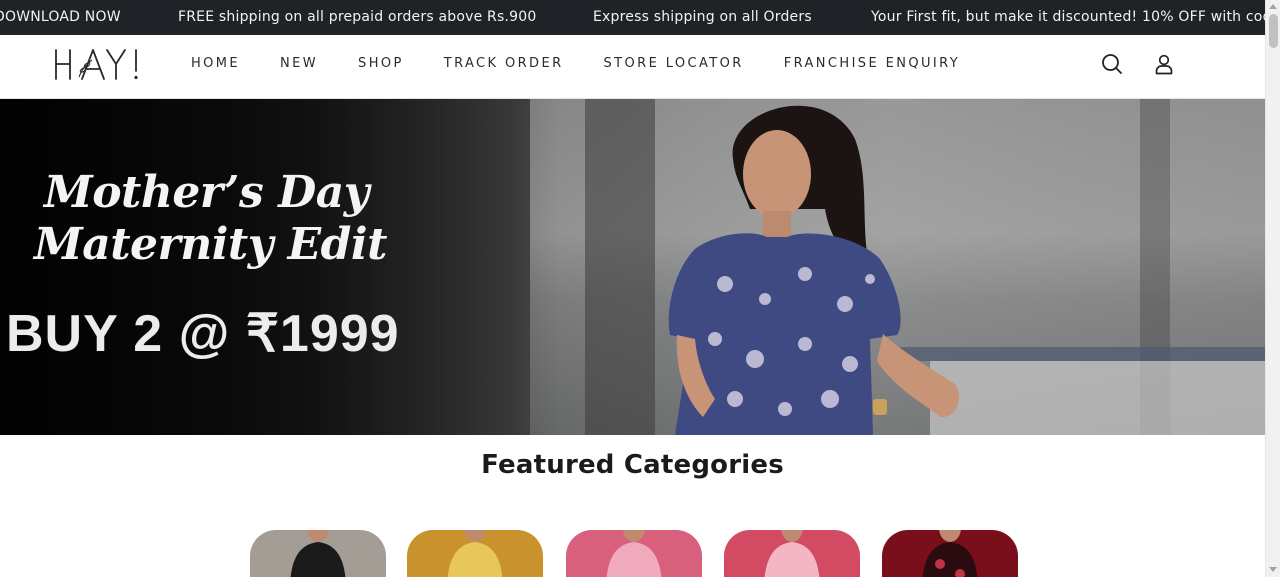  What do you see at coordinates (1112, 64) in the screenshot?
I see `search-icon` at bounding box center [1112, 64].